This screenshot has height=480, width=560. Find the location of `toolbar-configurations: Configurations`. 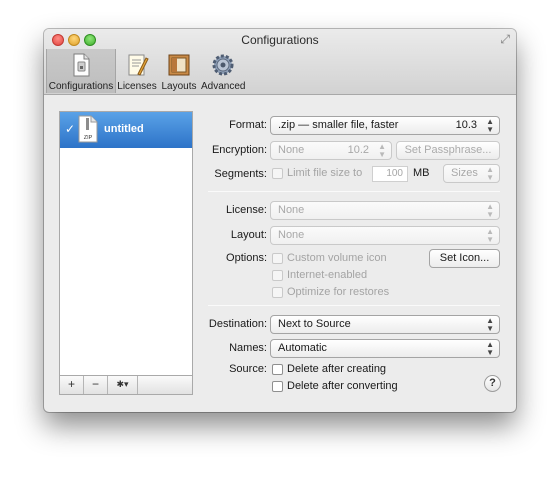

toolbar-configurations: Configurations is located at coordinates (81, 71).